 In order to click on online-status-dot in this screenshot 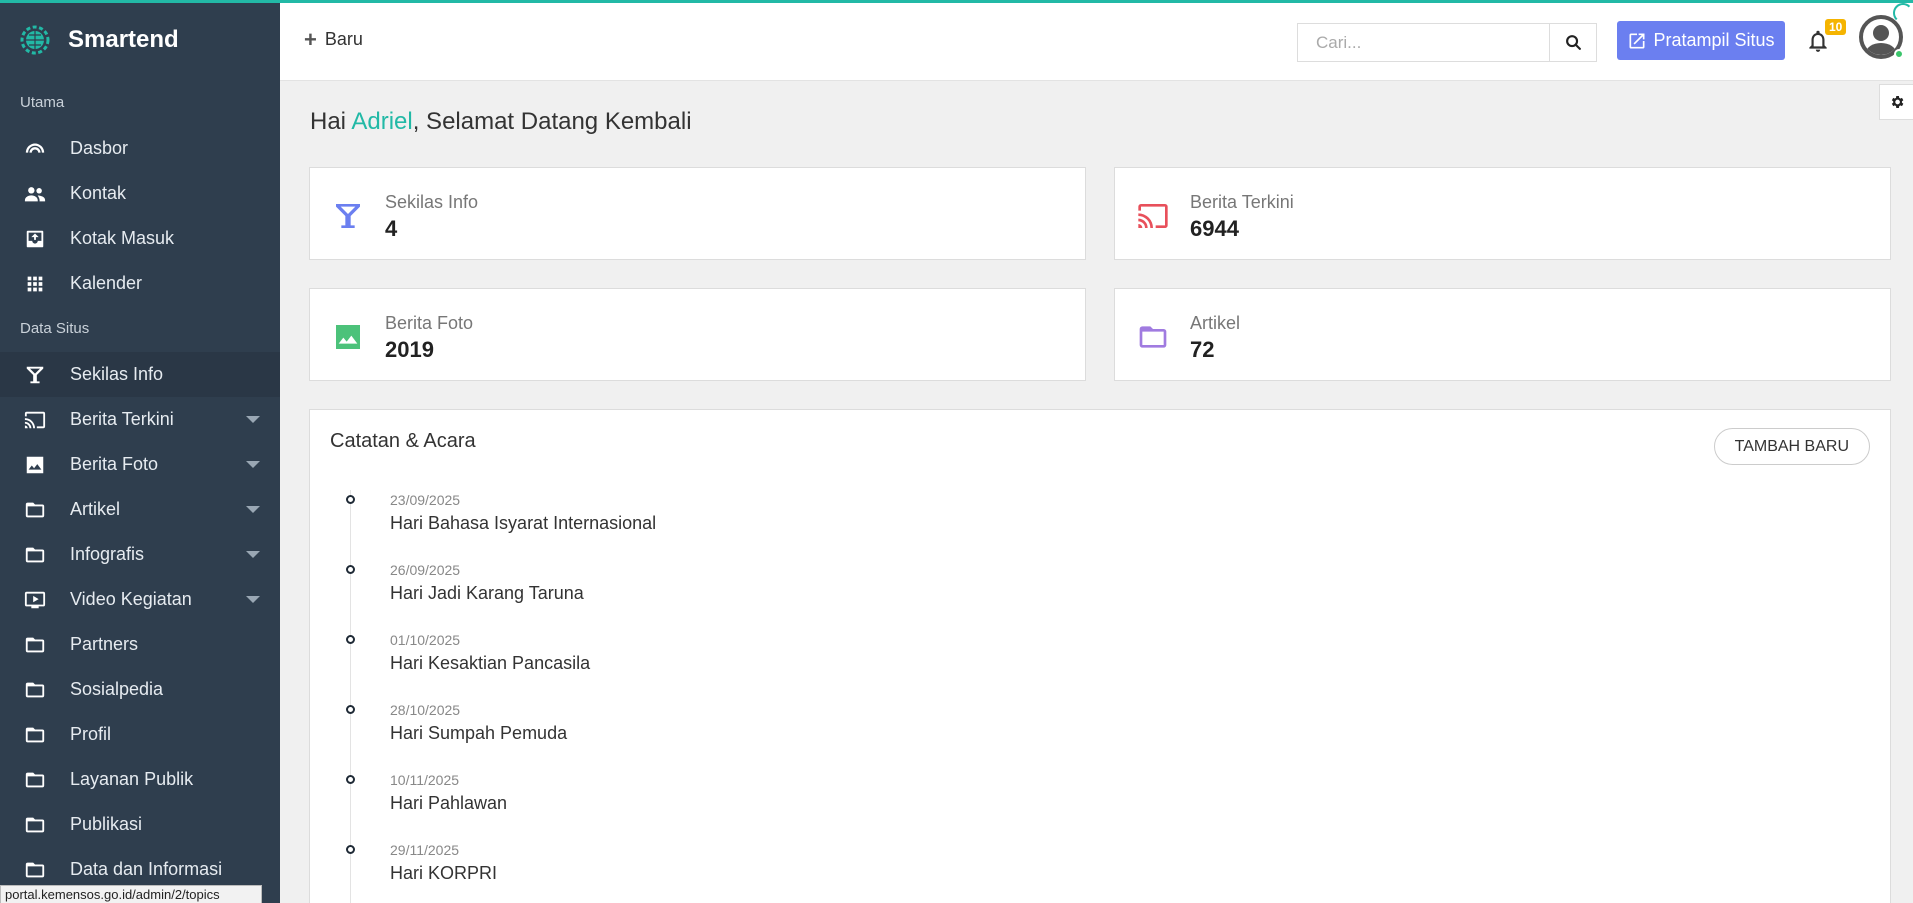, I will do `click(1899, 54)`.